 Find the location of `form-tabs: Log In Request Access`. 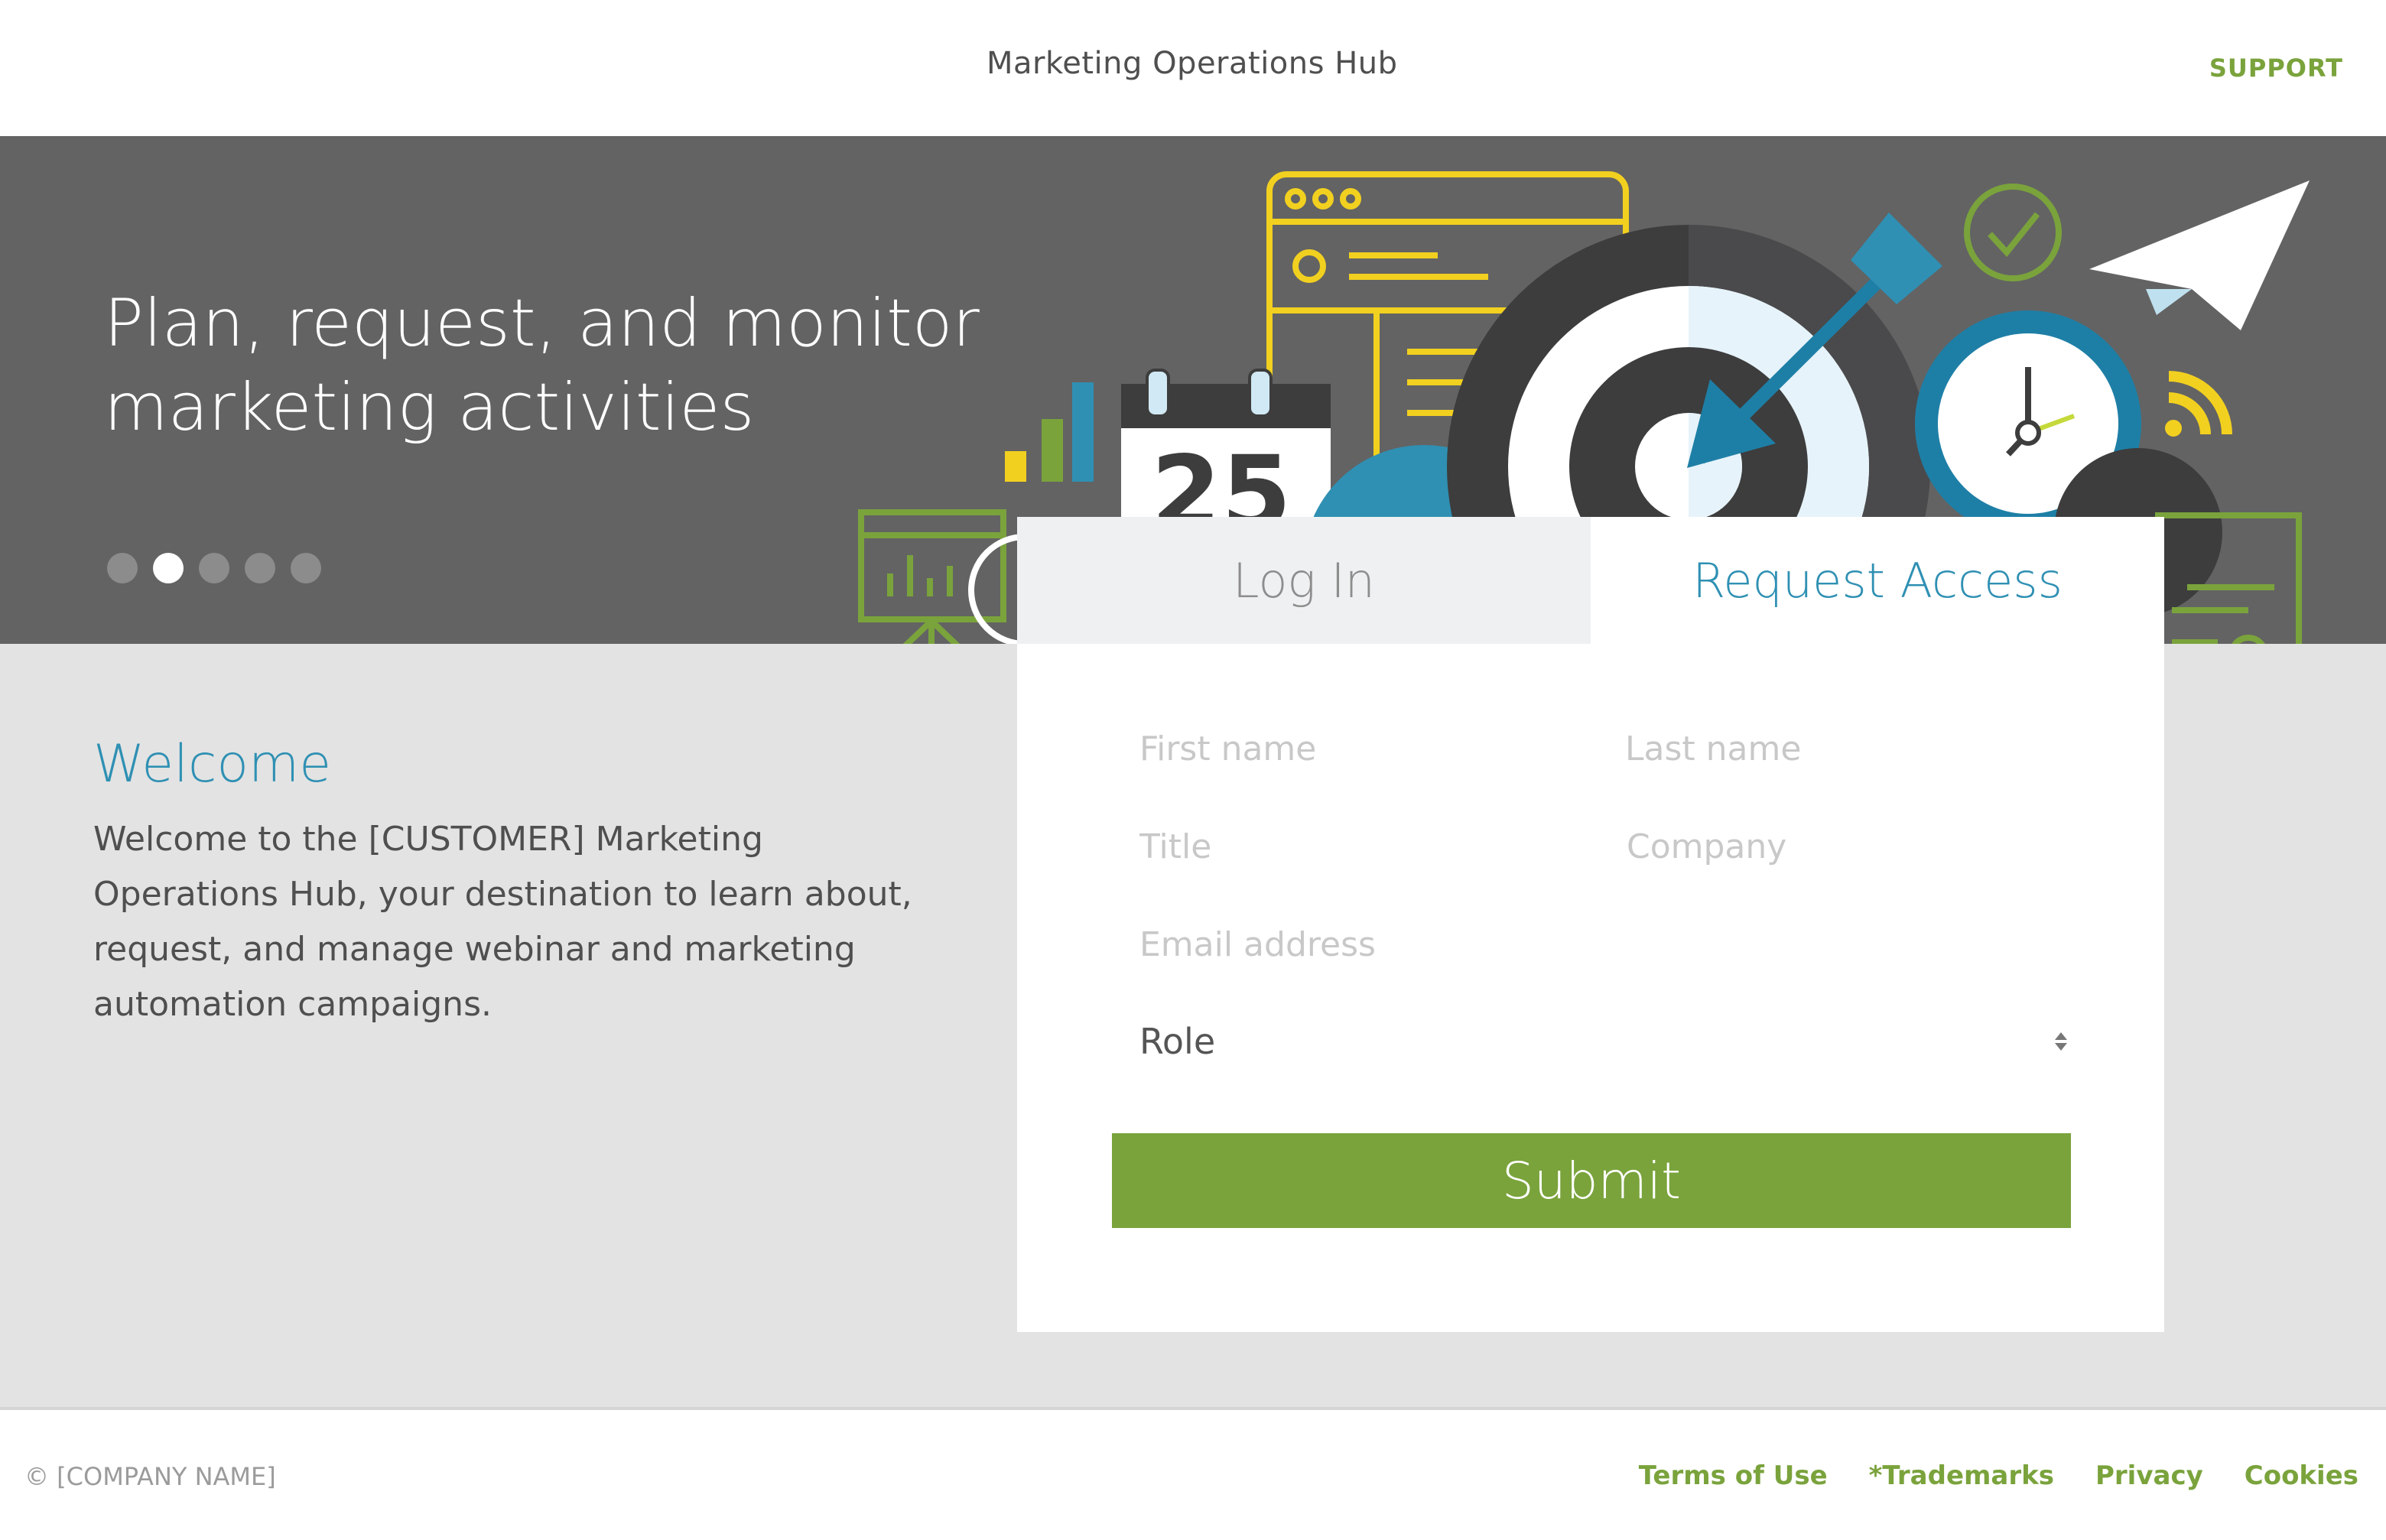

form-tabs: Log In Request Access is located at coordinates (1590, 580).